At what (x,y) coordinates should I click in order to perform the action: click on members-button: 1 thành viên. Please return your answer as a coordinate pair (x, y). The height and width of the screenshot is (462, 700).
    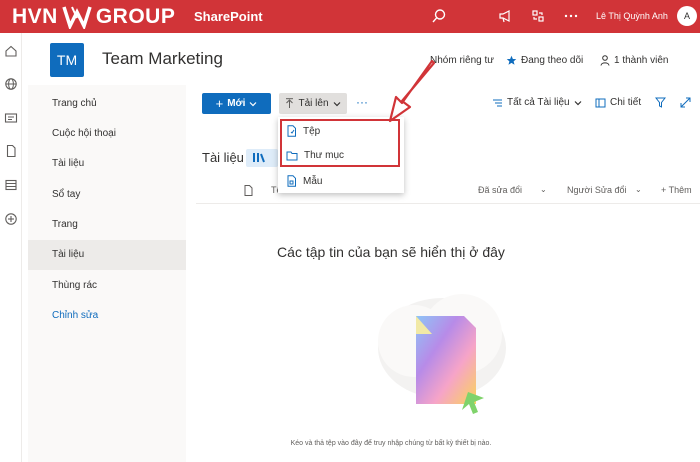
    Looking at the image, I should click on (634, 60).